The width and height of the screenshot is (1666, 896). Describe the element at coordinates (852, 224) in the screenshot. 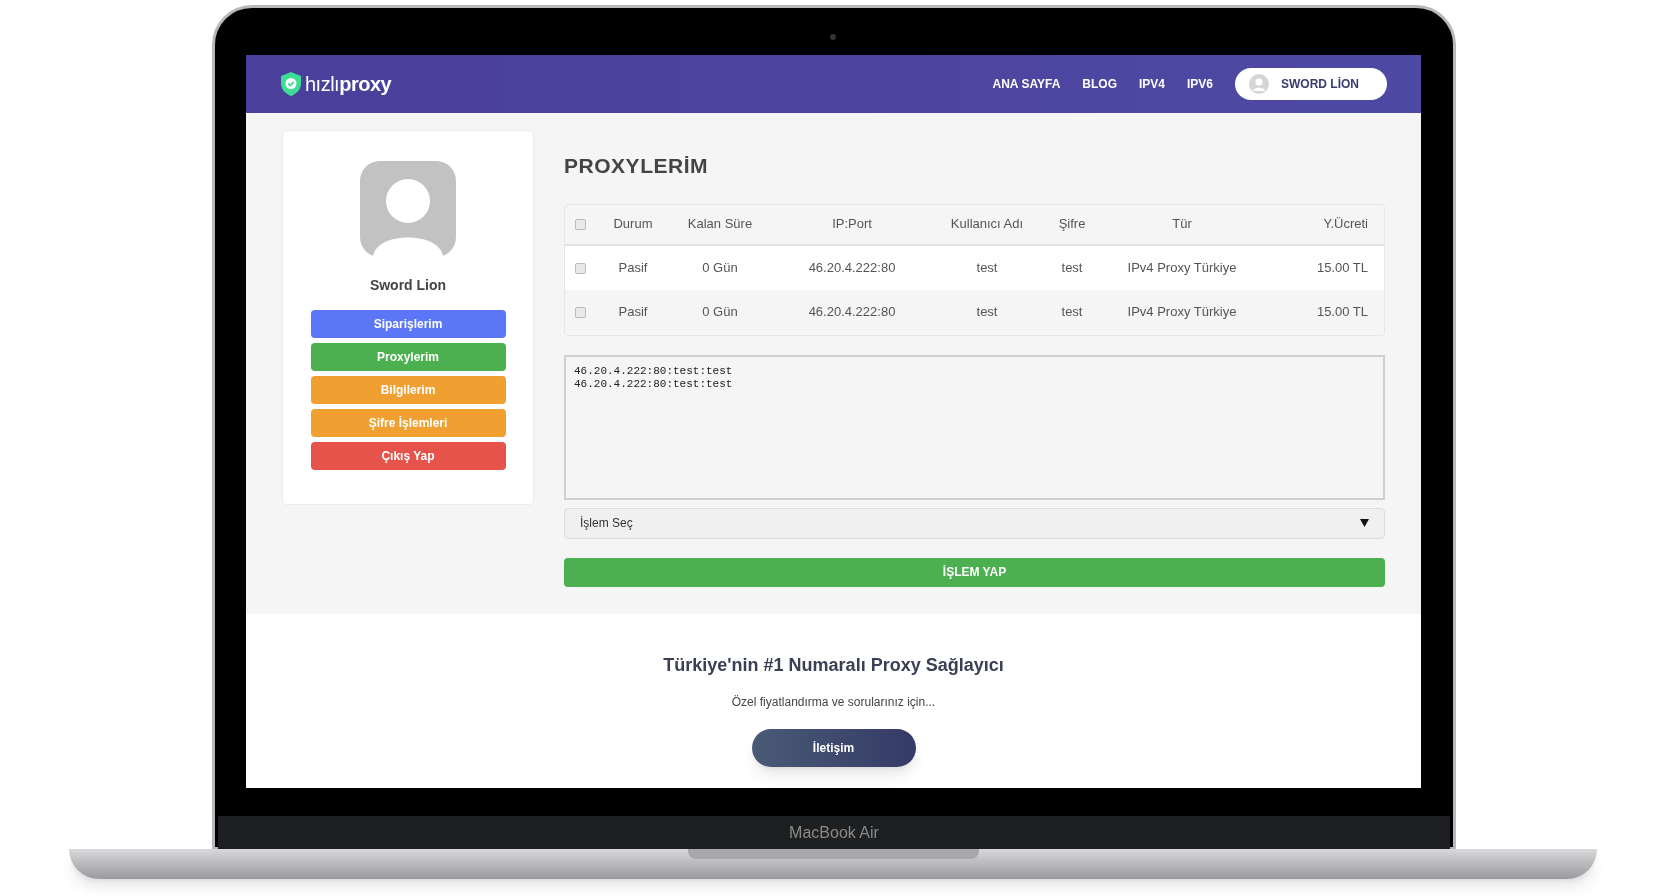

I see `column-header: IP:Port` at that location.